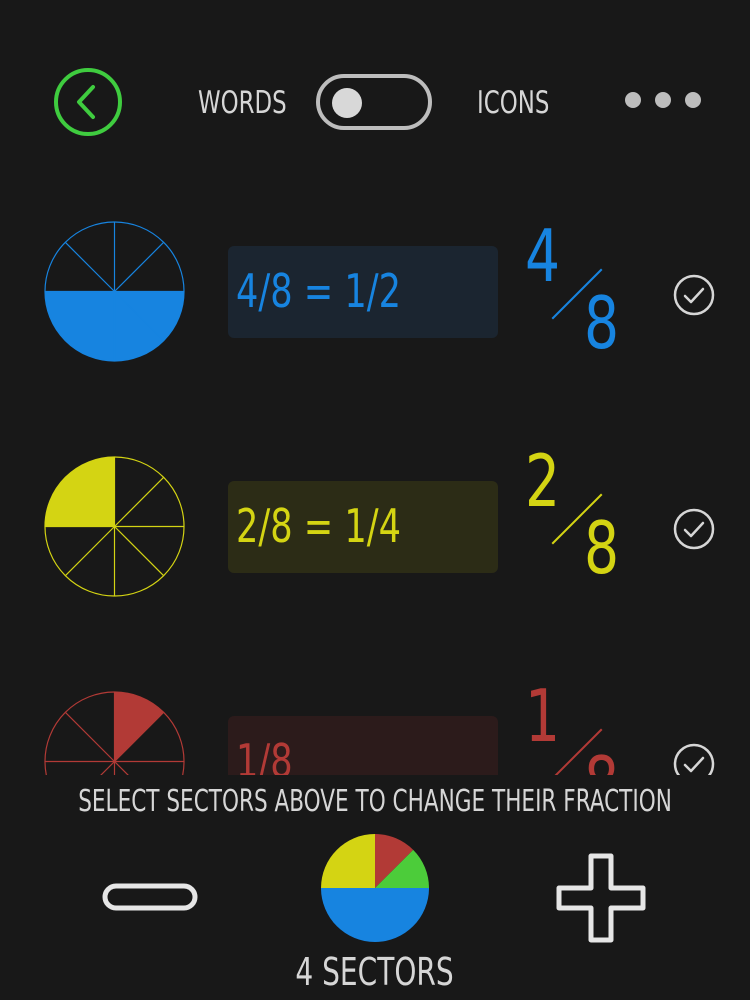  Describe the element at coordinates (575, 292) in the screenshot. I see `fraction-display: 4 8` at that location.